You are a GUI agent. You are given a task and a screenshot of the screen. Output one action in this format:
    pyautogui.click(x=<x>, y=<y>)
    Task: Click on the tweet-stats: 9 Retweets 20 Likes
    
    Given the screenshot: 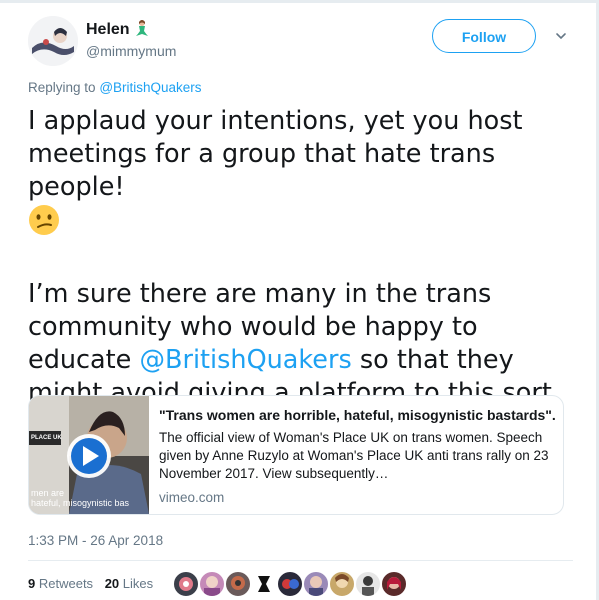 What is the action you would take?
    pyautogui.click(x=90, y=583)
    